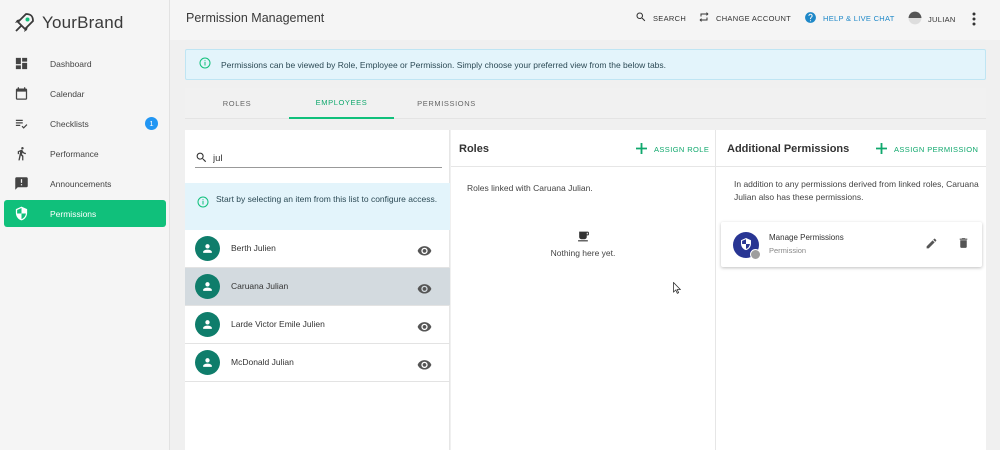 The width and height of the screenshot is (1000, 450). What do you see at coordinates (530, 188) in the screenshot?
I see `roles-linked-text: Roles linked with Caruana Julian.` at bounding box center [530, 188].